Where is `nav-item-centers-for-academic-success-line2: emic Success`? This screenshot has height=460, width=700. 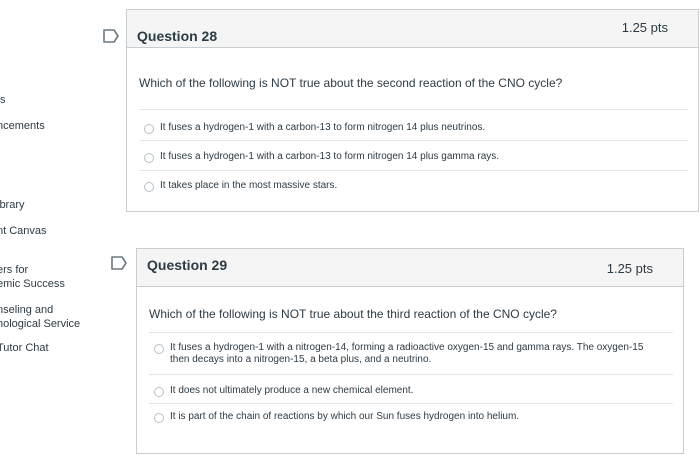 nav-item-centers-for-academic-success-line2: emic Success is located at coordinates (32, 284).